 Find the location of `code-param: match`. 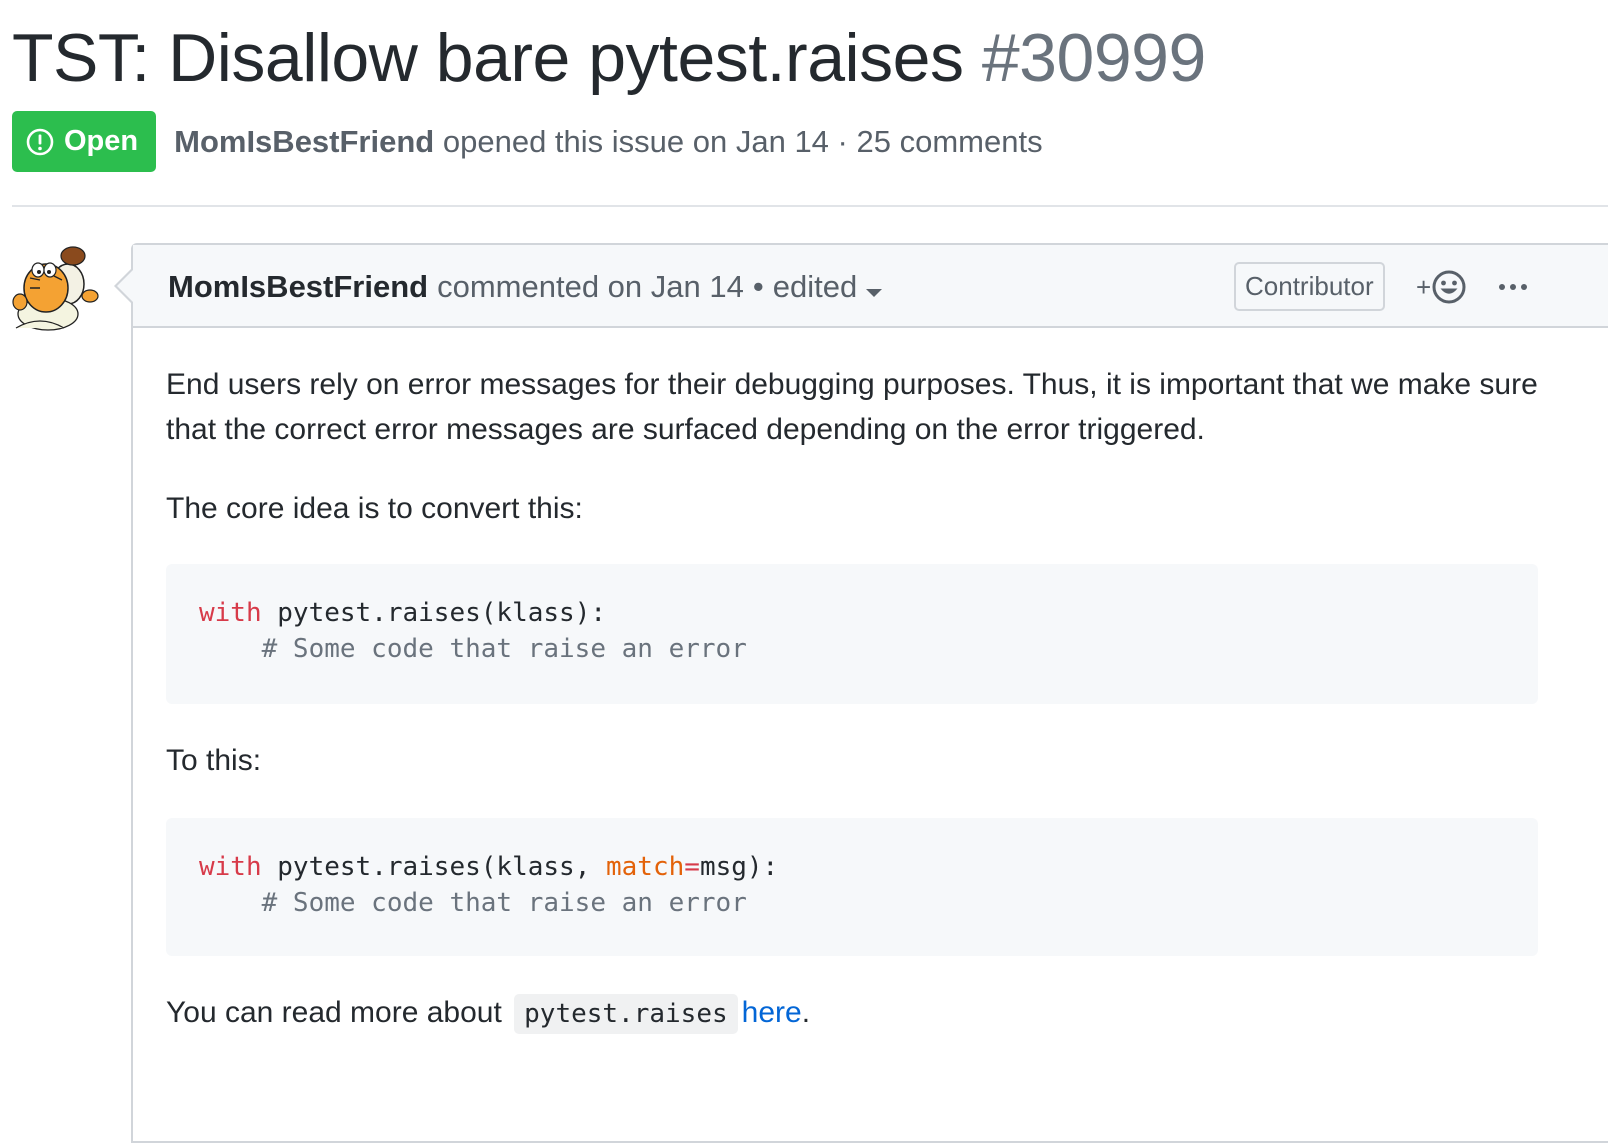

code-param: match is located at coordinates (645, 867).